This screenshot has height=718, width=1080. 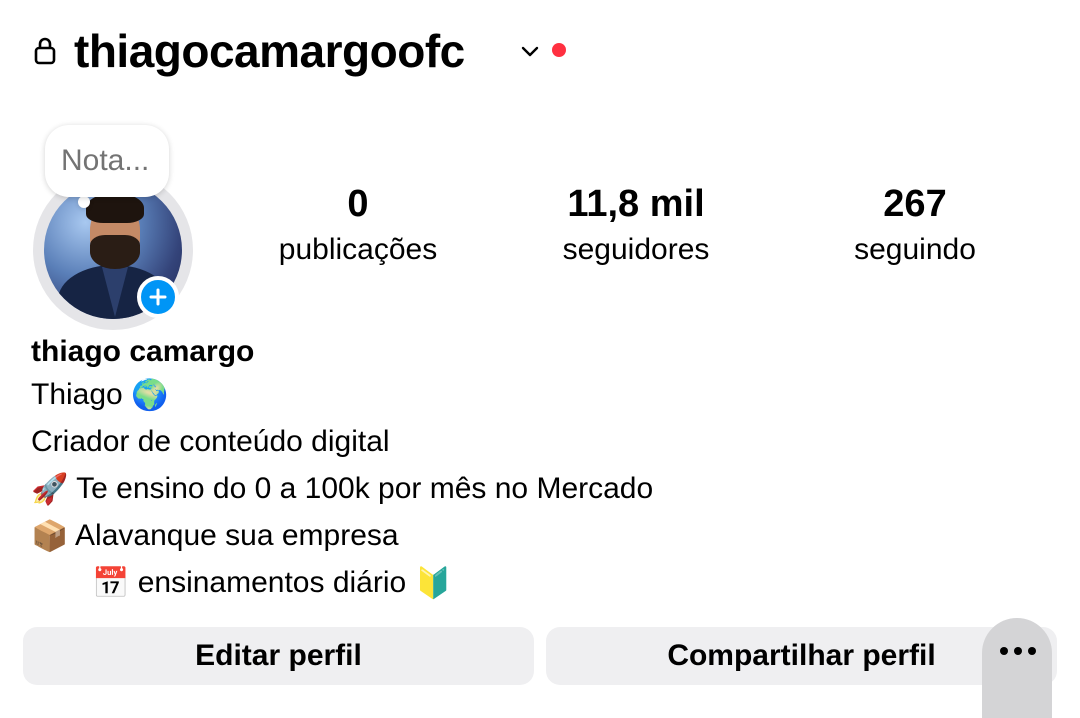 I want to click on calendar-emoji: 📅, so click(x=111, y=584).